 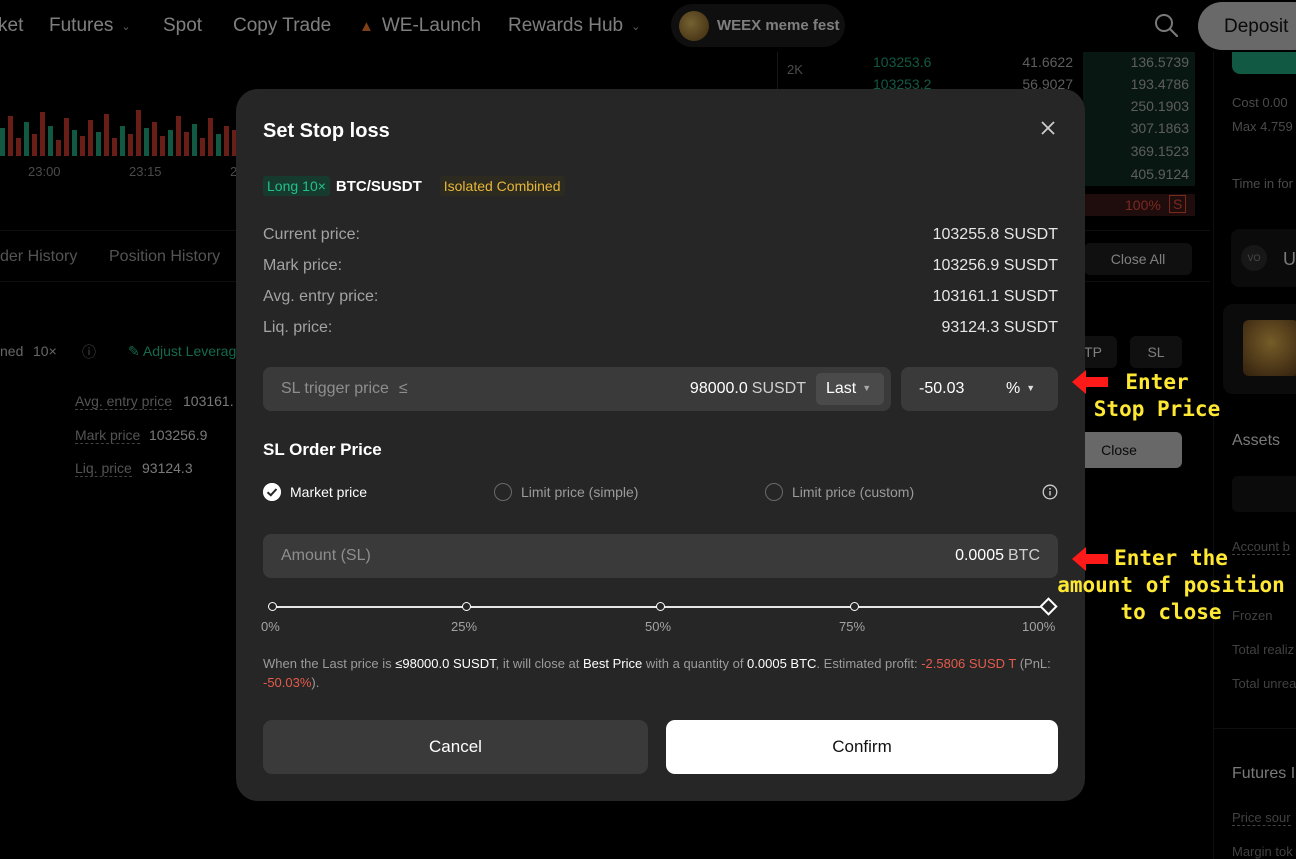 I want to click on order-type-limit-custom-radio: Limit price (custom), so click(x=839, y=492).